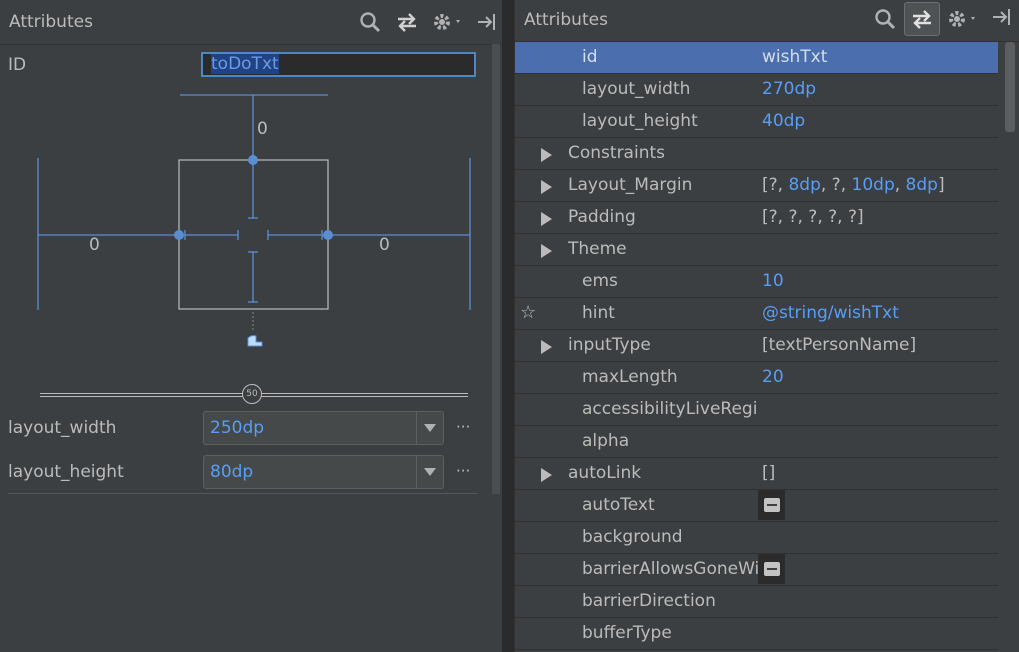  I want to click on anchor-right, so click(328, 235).